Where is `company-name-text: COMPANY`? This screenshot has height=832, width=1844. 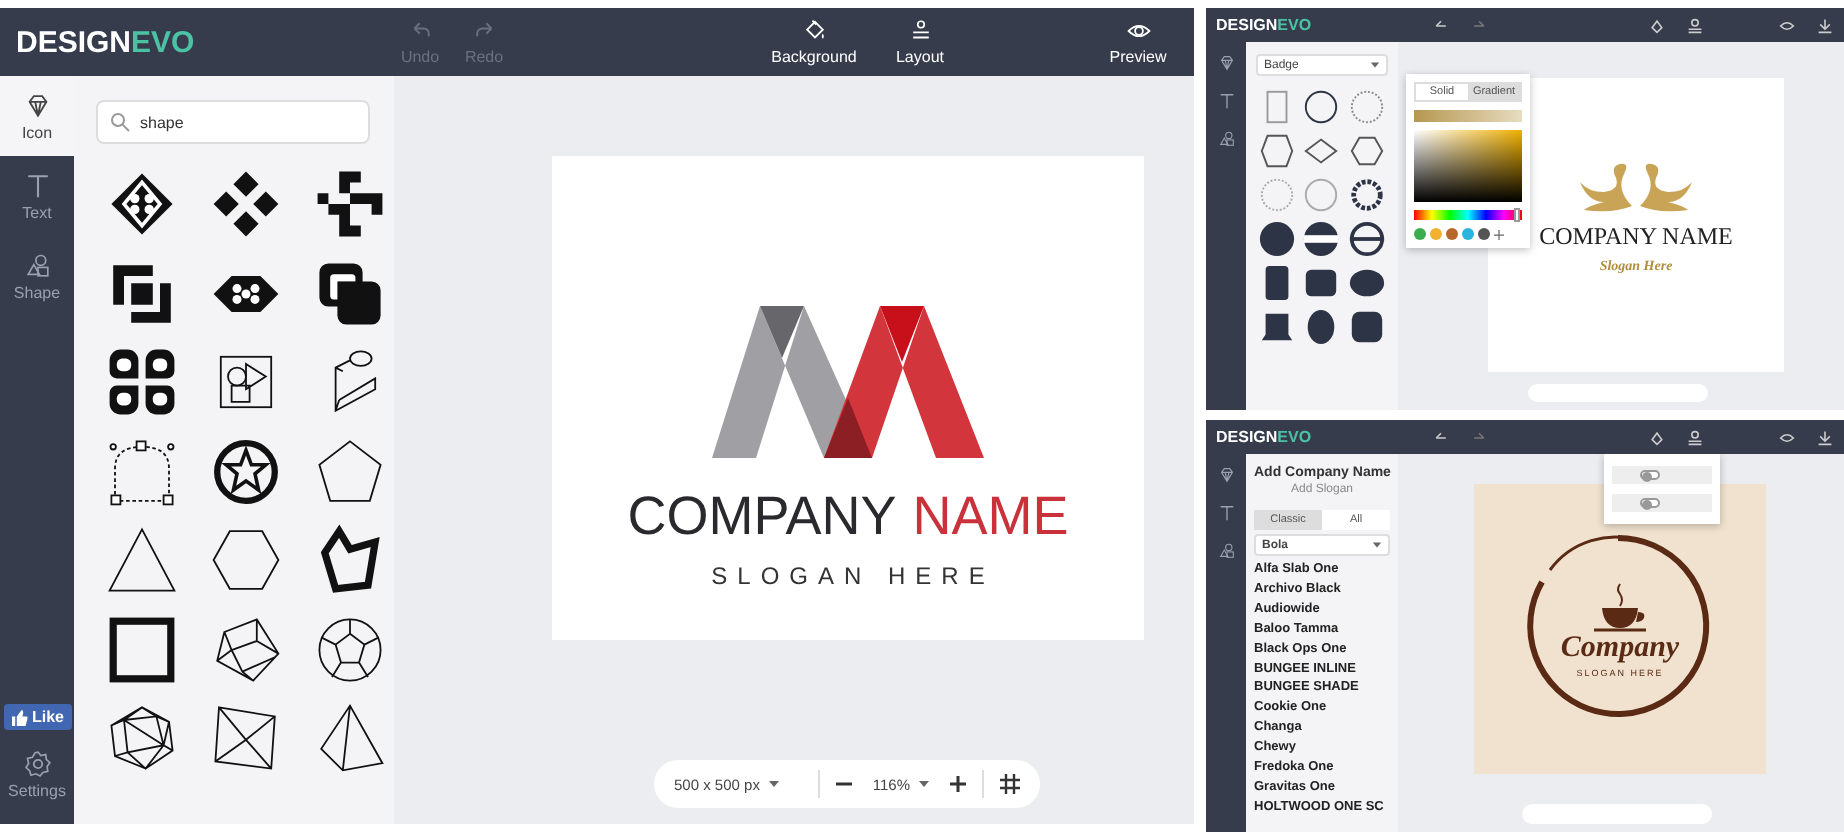
company-name-text: COMPANY is located at coordinates (762, 517).